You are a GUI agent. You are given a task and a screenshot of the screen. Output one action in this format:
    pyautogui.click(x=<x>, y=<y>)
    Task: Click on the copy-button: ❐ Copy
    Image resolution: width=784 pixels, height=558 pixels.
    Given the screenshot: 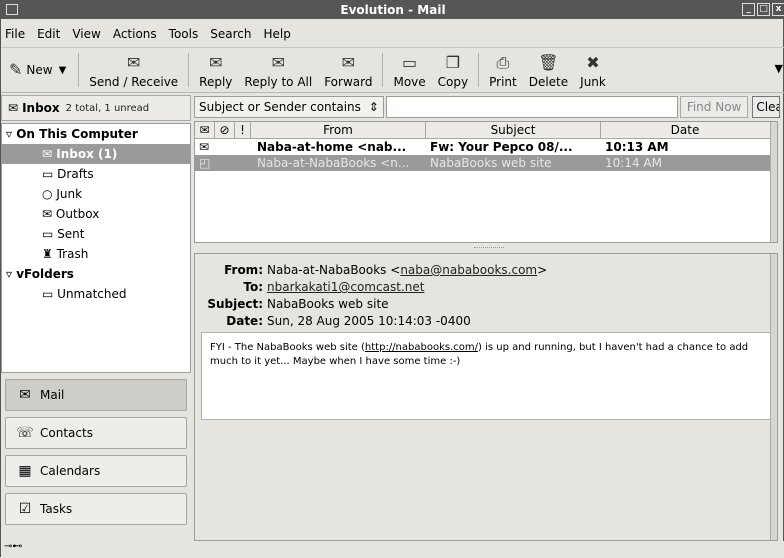 What is the action you would take?
    pyautogui.click(x=453, y=70)
    